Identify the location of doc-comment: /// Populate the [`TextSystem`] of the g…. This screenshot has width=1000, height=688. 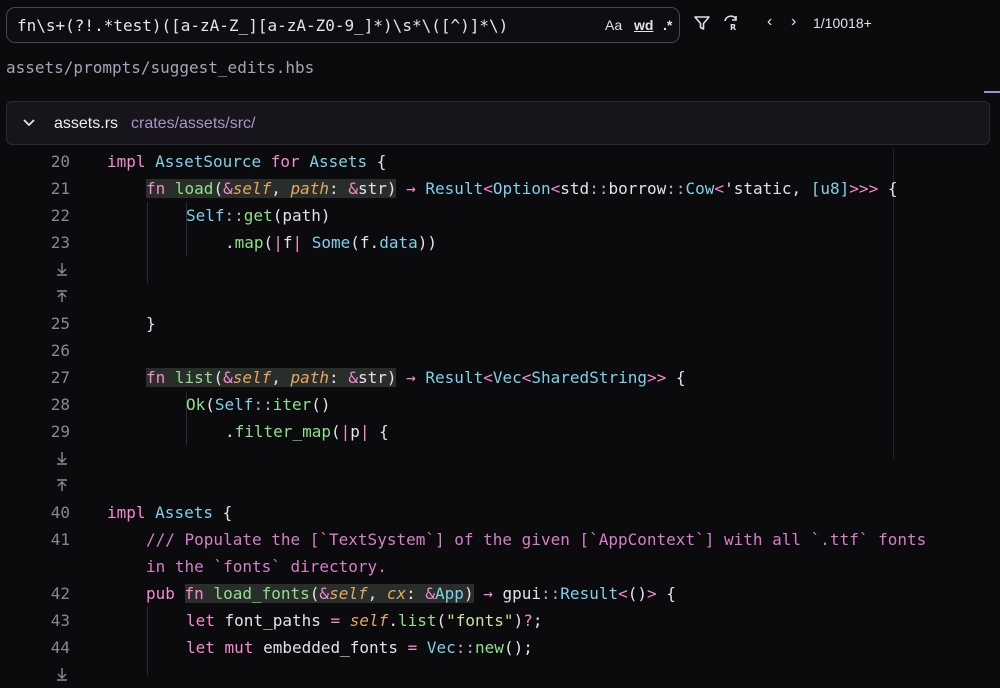
(536, 539).